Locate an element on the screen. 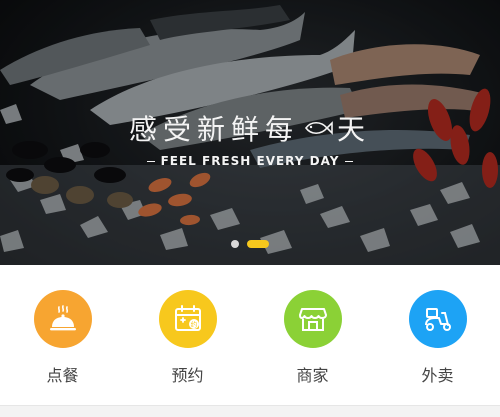 The width and height of the screenshot is (500, 417). store-icon is located at coordinates (312, 319).